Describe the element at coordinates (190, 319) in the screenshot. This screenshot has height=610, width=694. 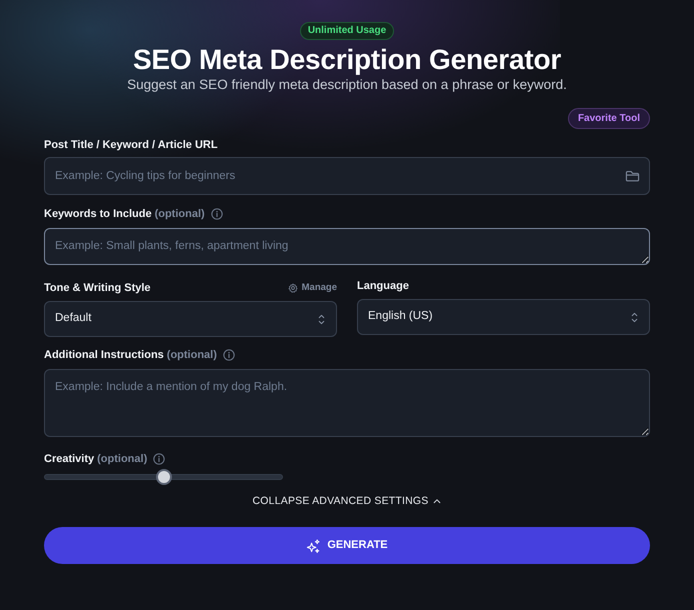
I see `tone-select: Default` at that location.